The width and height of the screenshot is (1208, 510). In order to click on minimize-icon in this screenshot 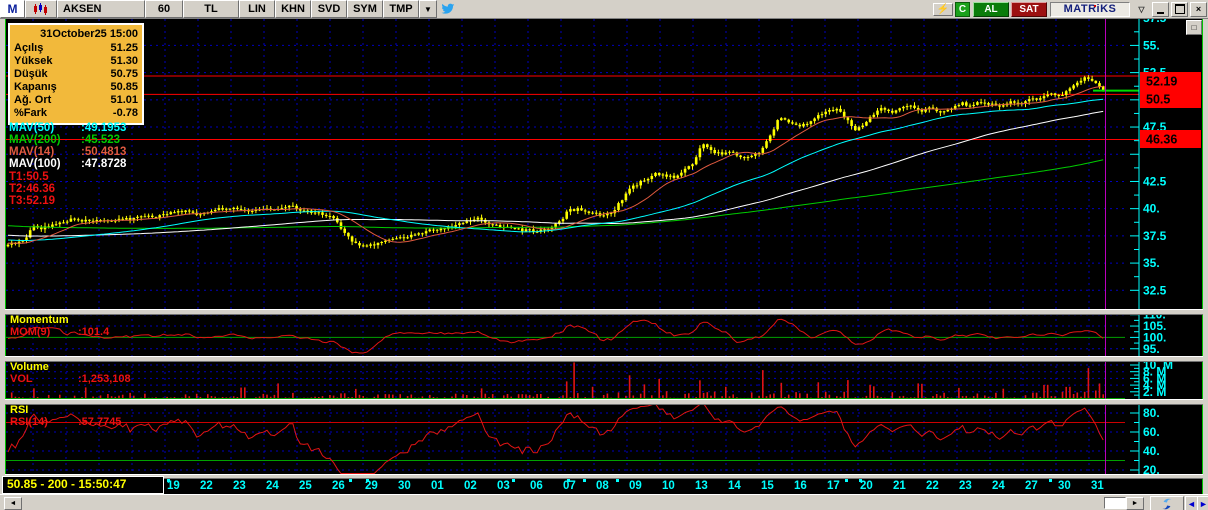, I will do `click(1160, 12)`.